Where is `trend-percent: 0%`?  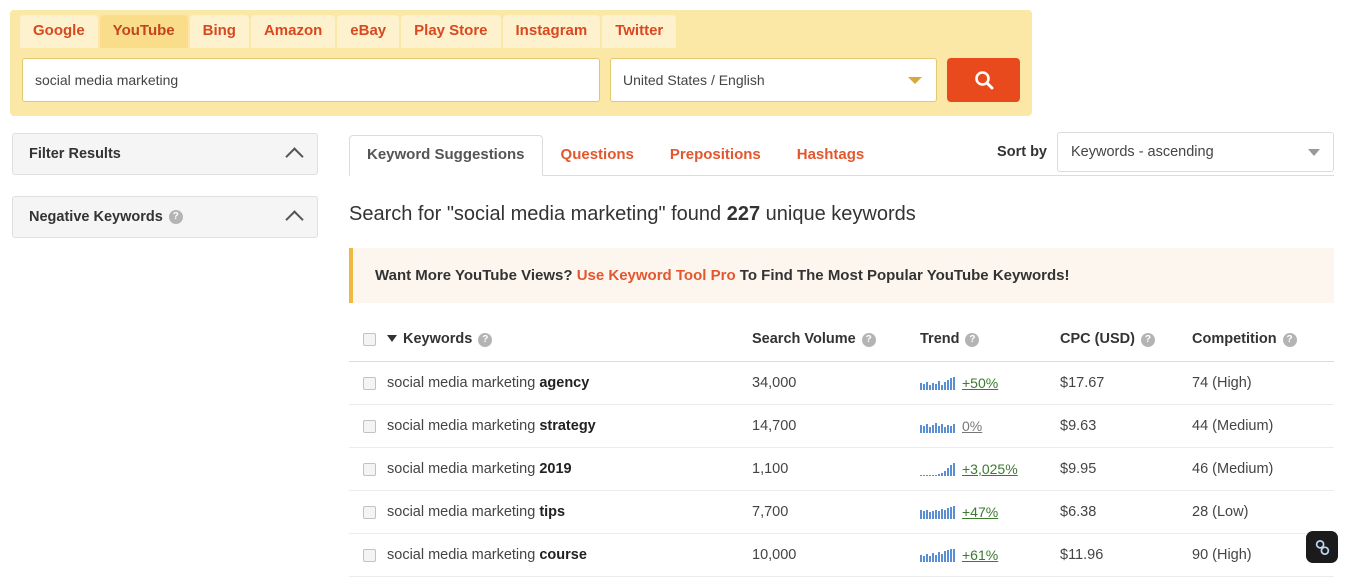 trend-percent: 0% is located at coordinates (972, 426).